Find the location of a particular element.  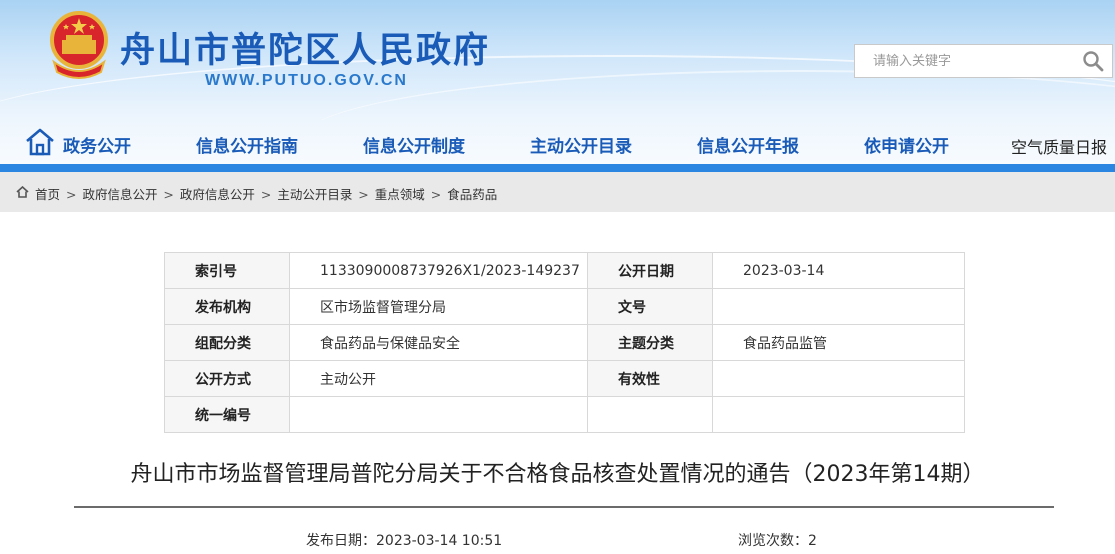

national-emblem-icon is located at coordinates (79, 45).